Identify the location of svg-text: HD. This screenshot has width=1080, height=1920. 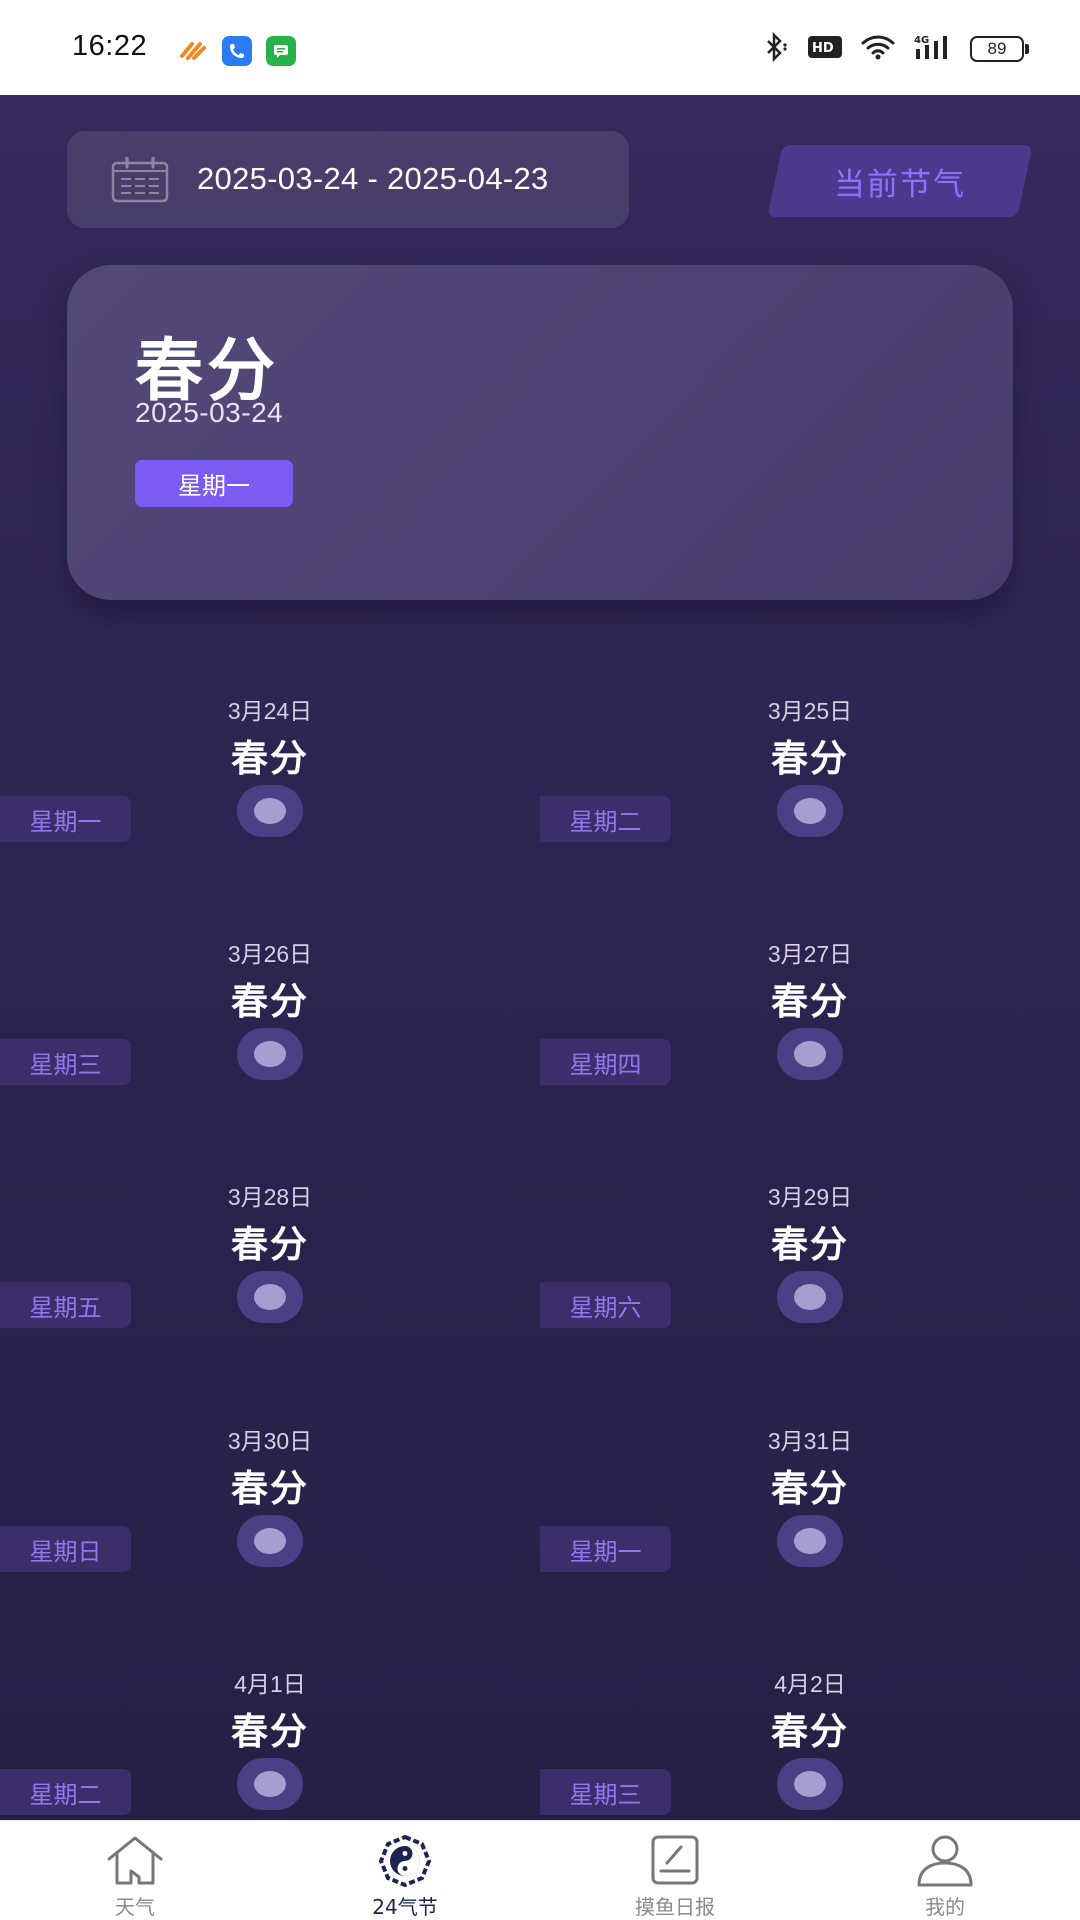
(823, 48).